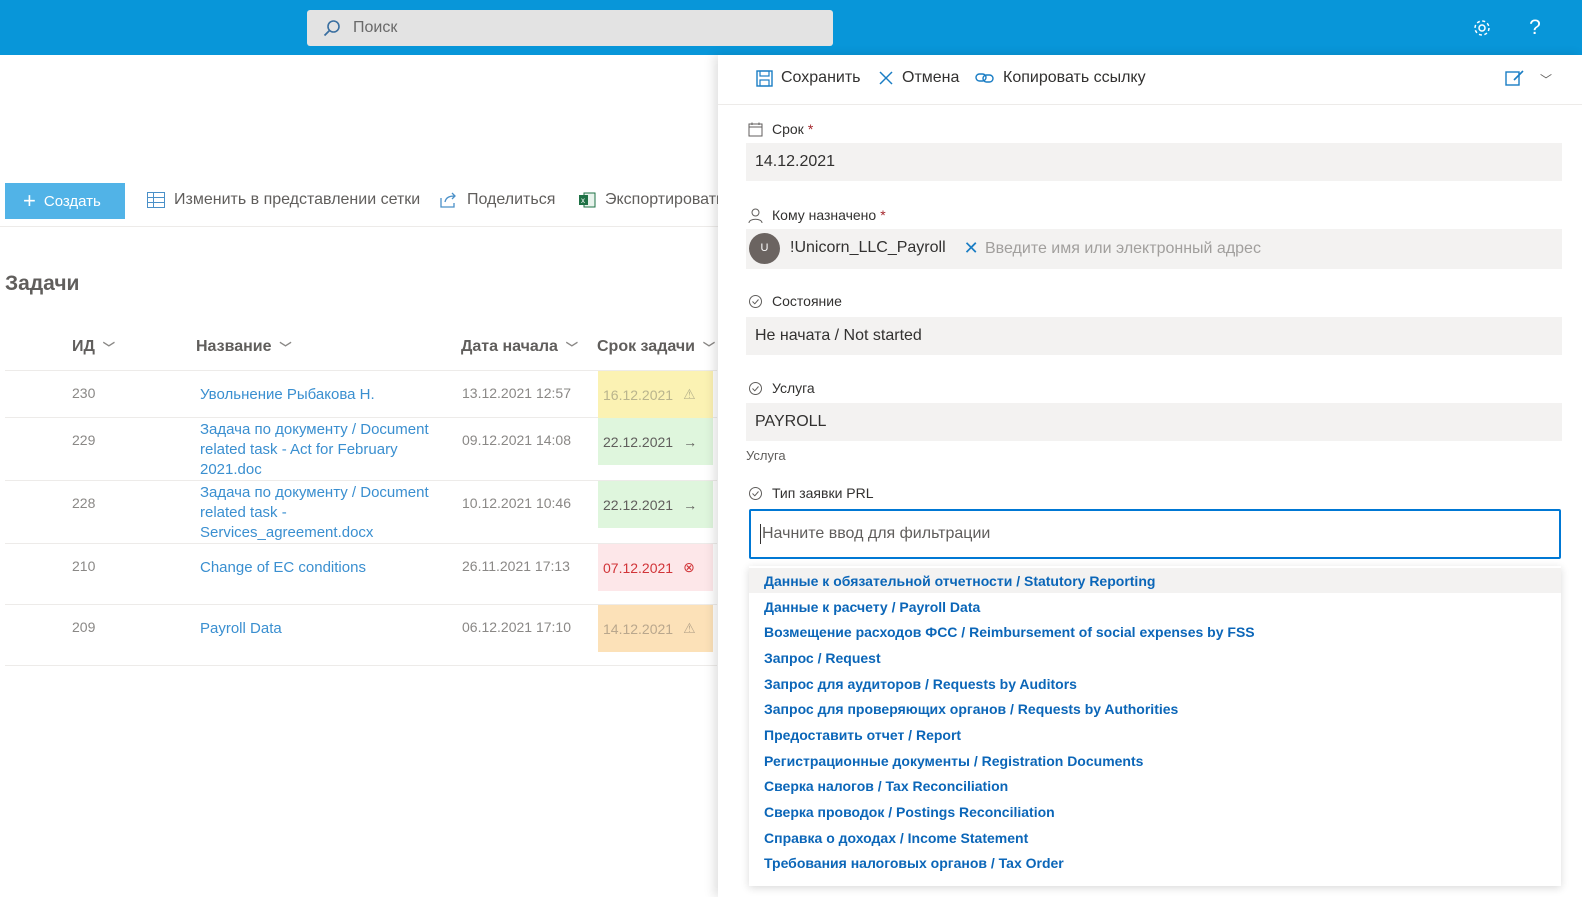 Image resolution: width=1582 pixels, height=897 pixels. I want to click on search-box: Поиск, so click(570, 28).